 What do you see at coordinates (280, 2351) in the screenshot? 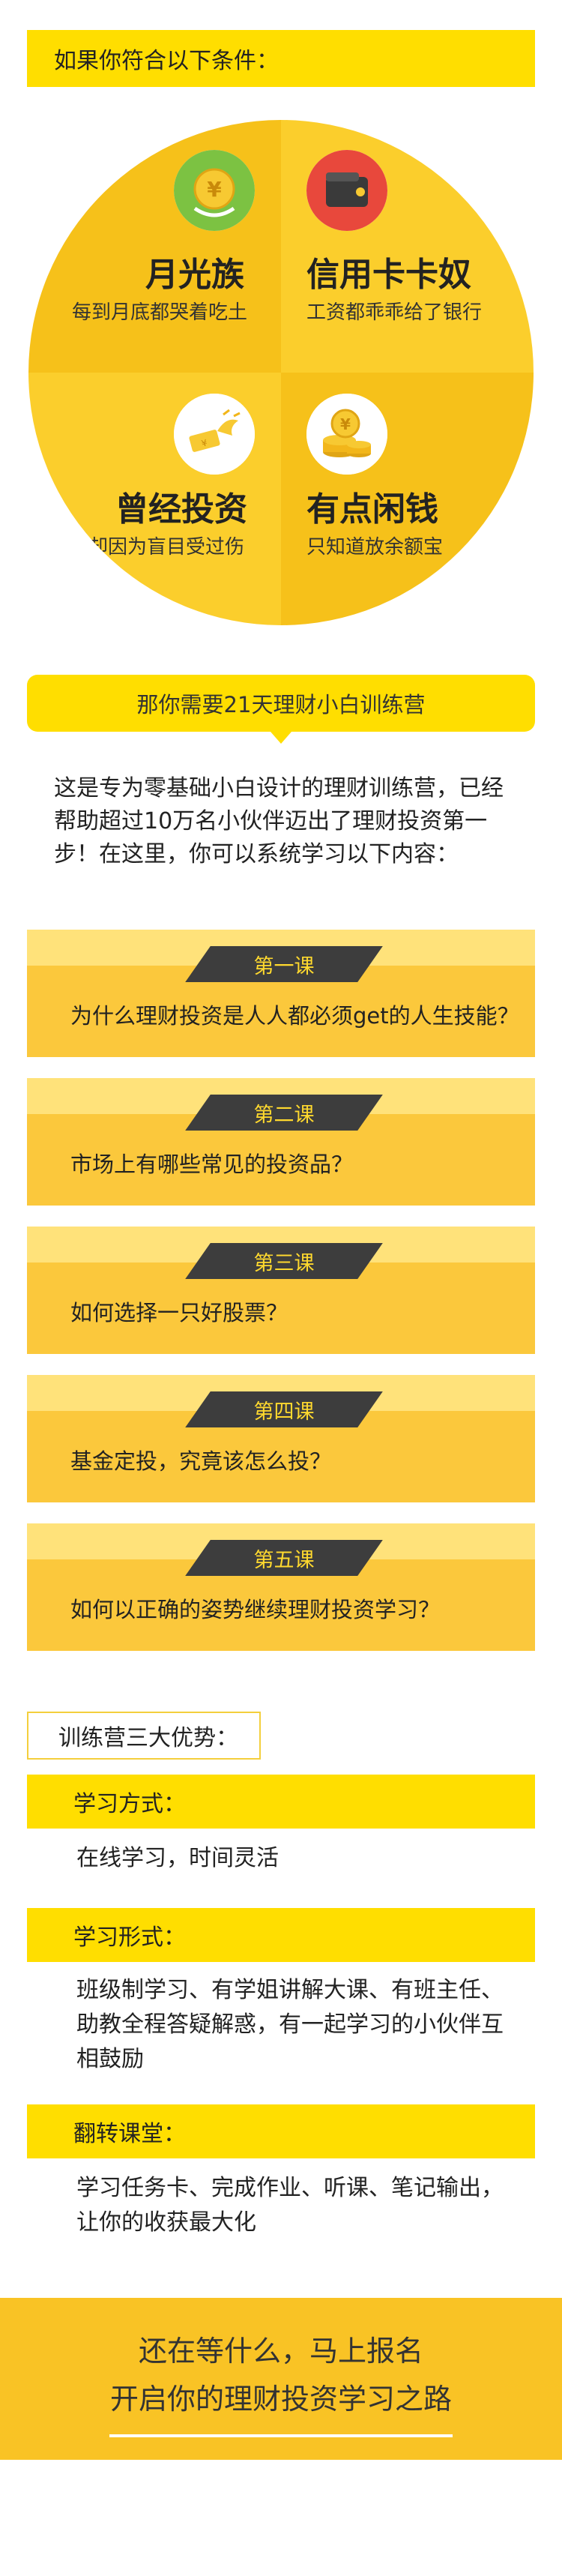
I see `cta-line-1: 还在等什么，马上报名` at bounding box center [280, 2351].